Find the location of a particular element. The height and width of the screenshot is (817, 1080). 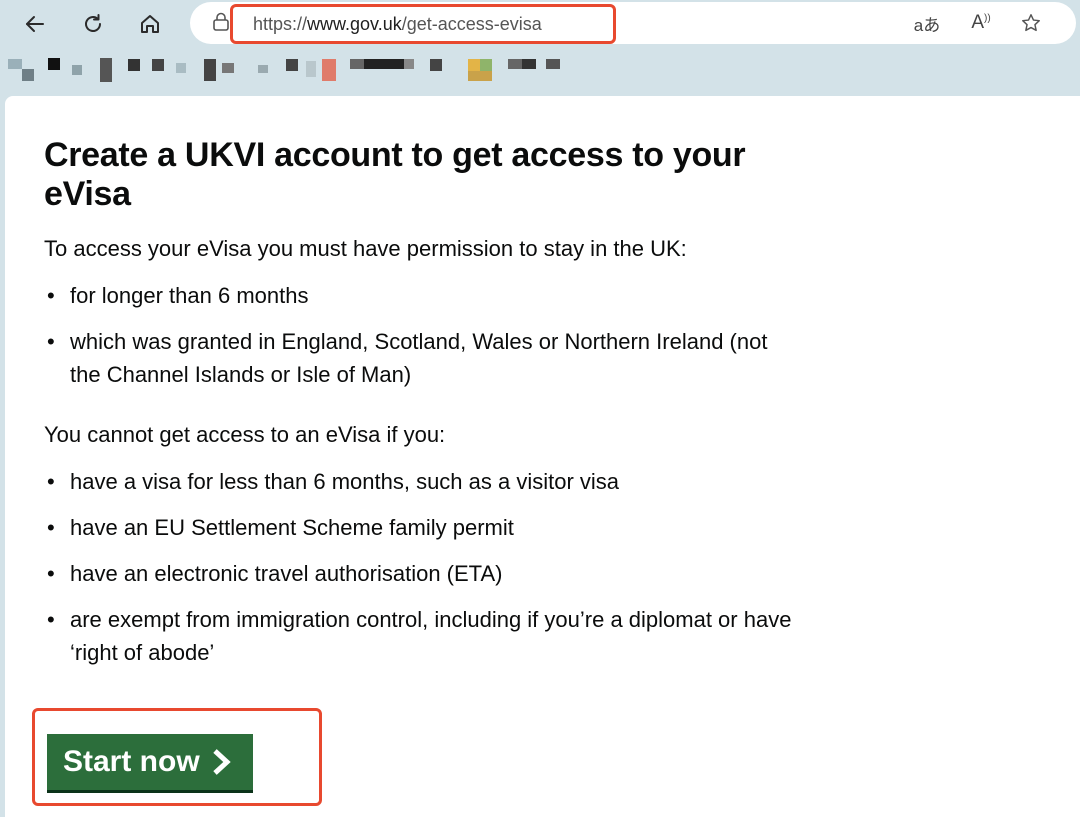

read-aloud-icon-glyph: A is located at coordinates (977, 22).